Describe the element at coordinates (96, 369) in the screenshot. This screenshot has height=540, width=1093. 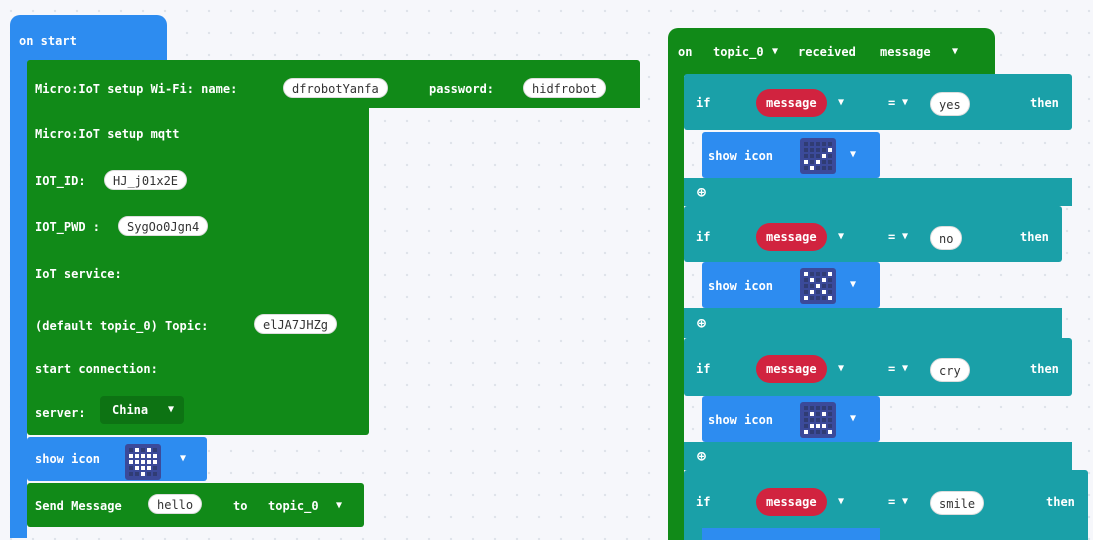
I see `start-connection-label: start connection:` at that location.